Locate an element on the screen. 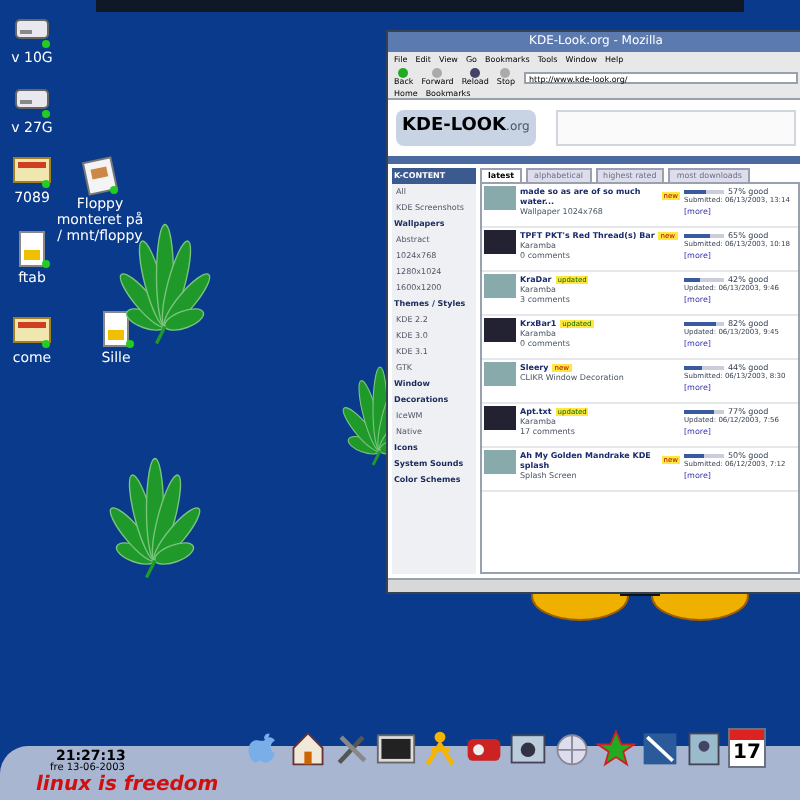 The width and height of the screenshot is (800, 800). globe-icon is located at coordinates (572, 748).